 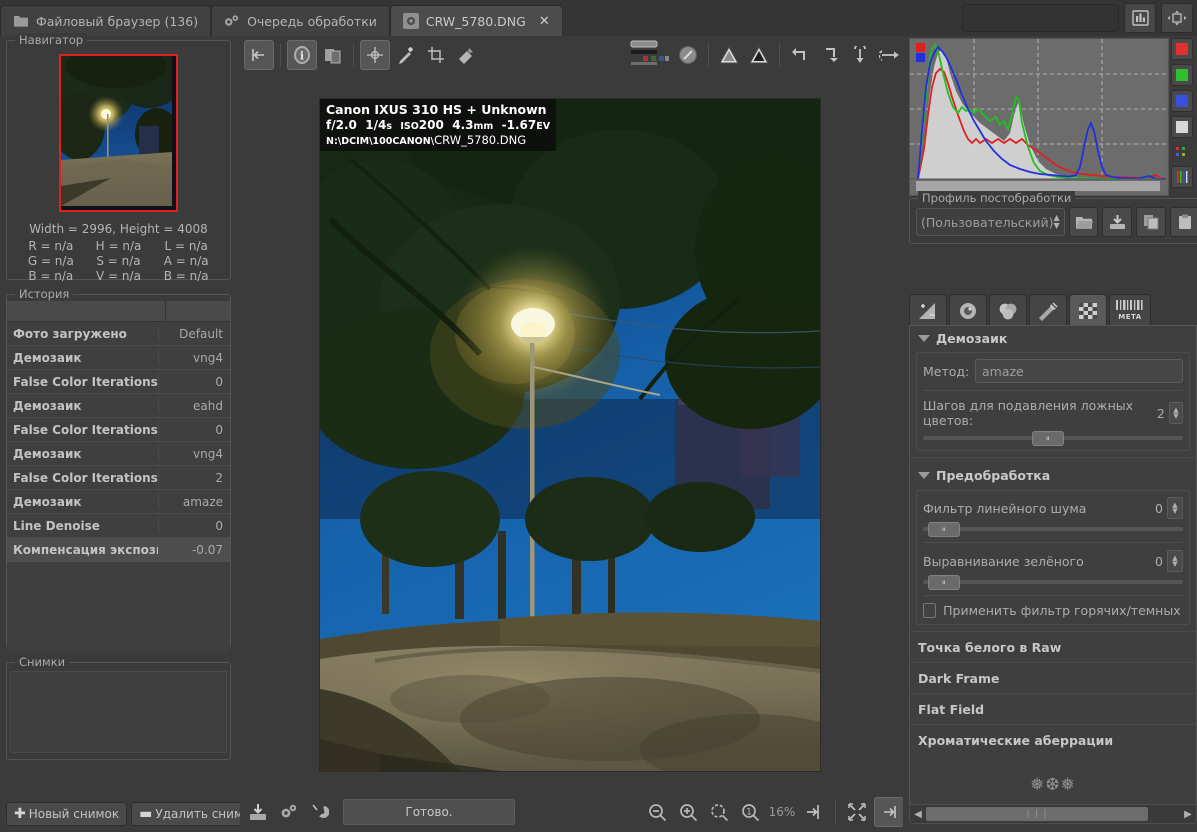 I want to click on readout-s: S = n/a, so click(x=118, y=261).